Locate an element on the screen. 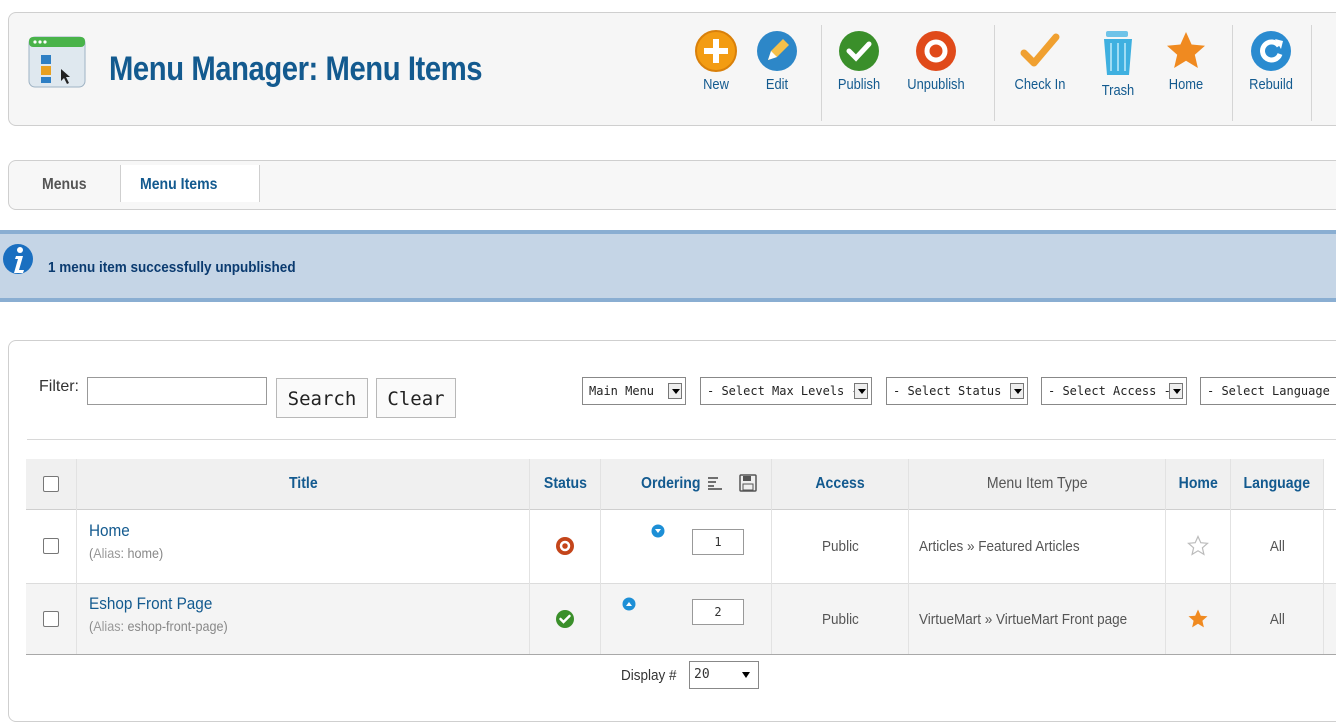 The width and height of the screenshot is (1336, 722). column-status: Status is located at coordinates (565, 484).